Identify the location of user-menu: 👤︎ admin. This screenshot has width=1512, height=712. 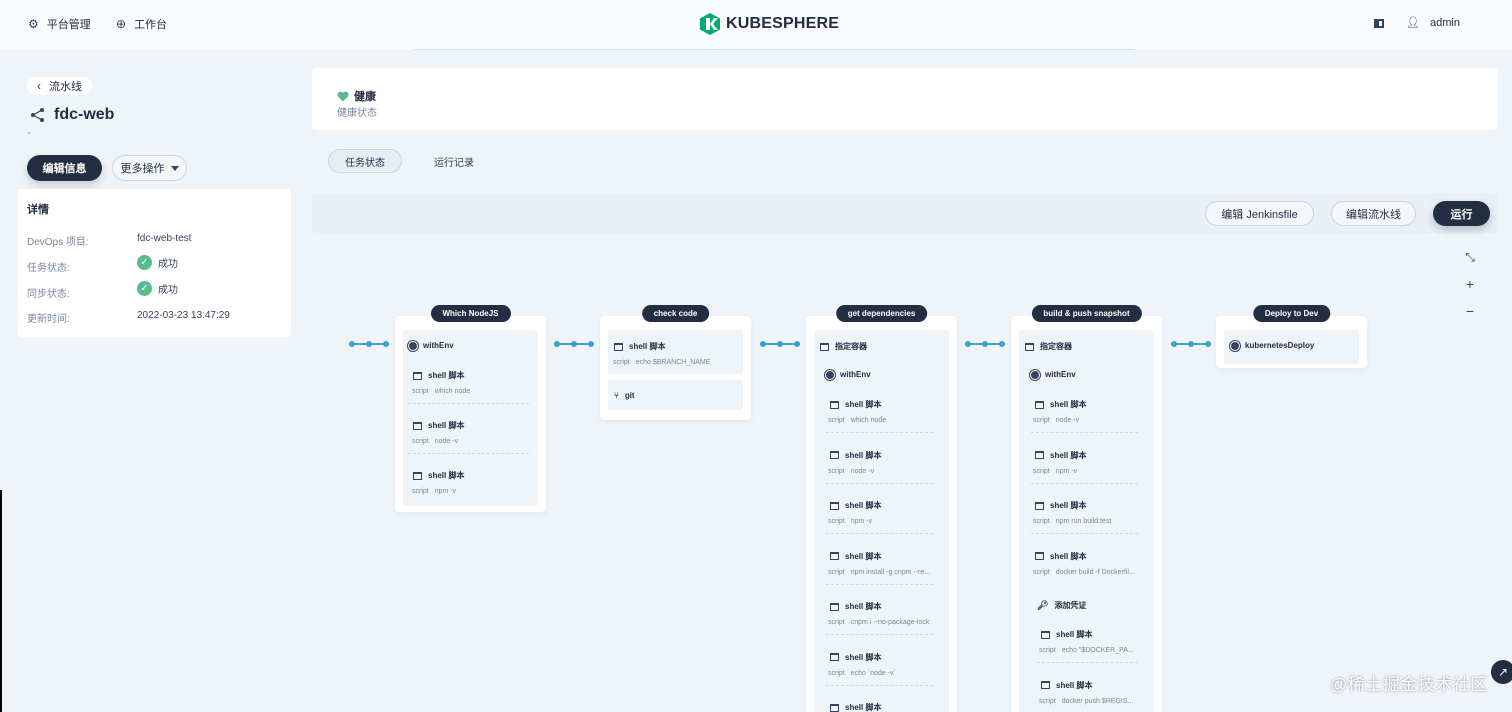
(1433, 23).